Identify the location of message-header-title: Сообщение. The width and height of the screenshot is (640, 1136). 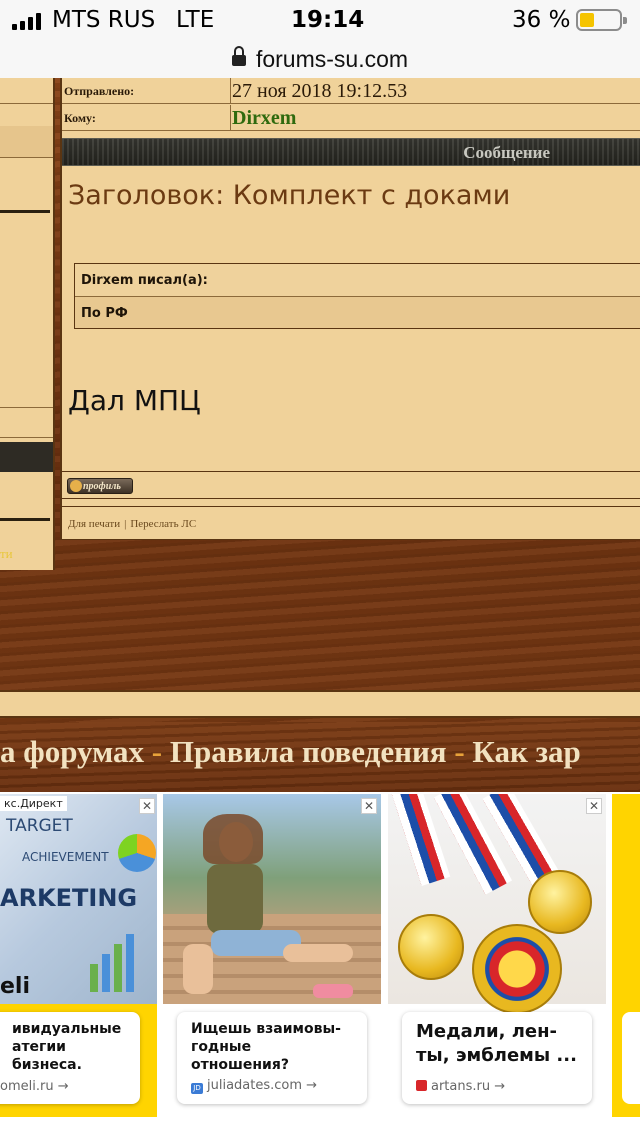
(506, 152).